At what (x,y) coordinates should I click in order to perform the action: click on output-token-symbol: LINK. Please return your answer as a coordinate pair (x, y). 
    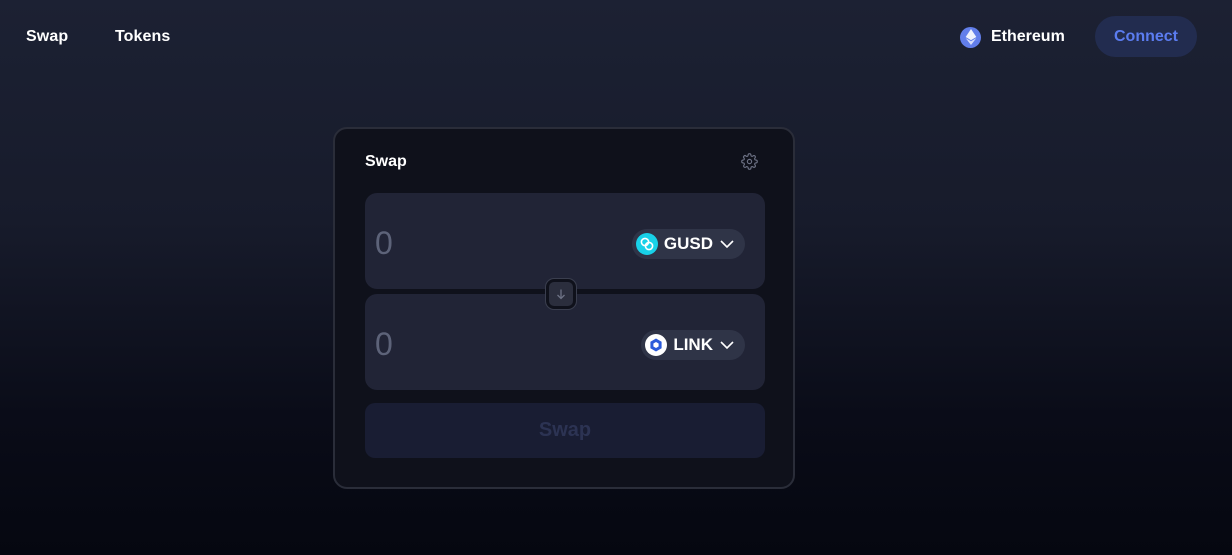
    Looking at the image, I should click on (693, 344).